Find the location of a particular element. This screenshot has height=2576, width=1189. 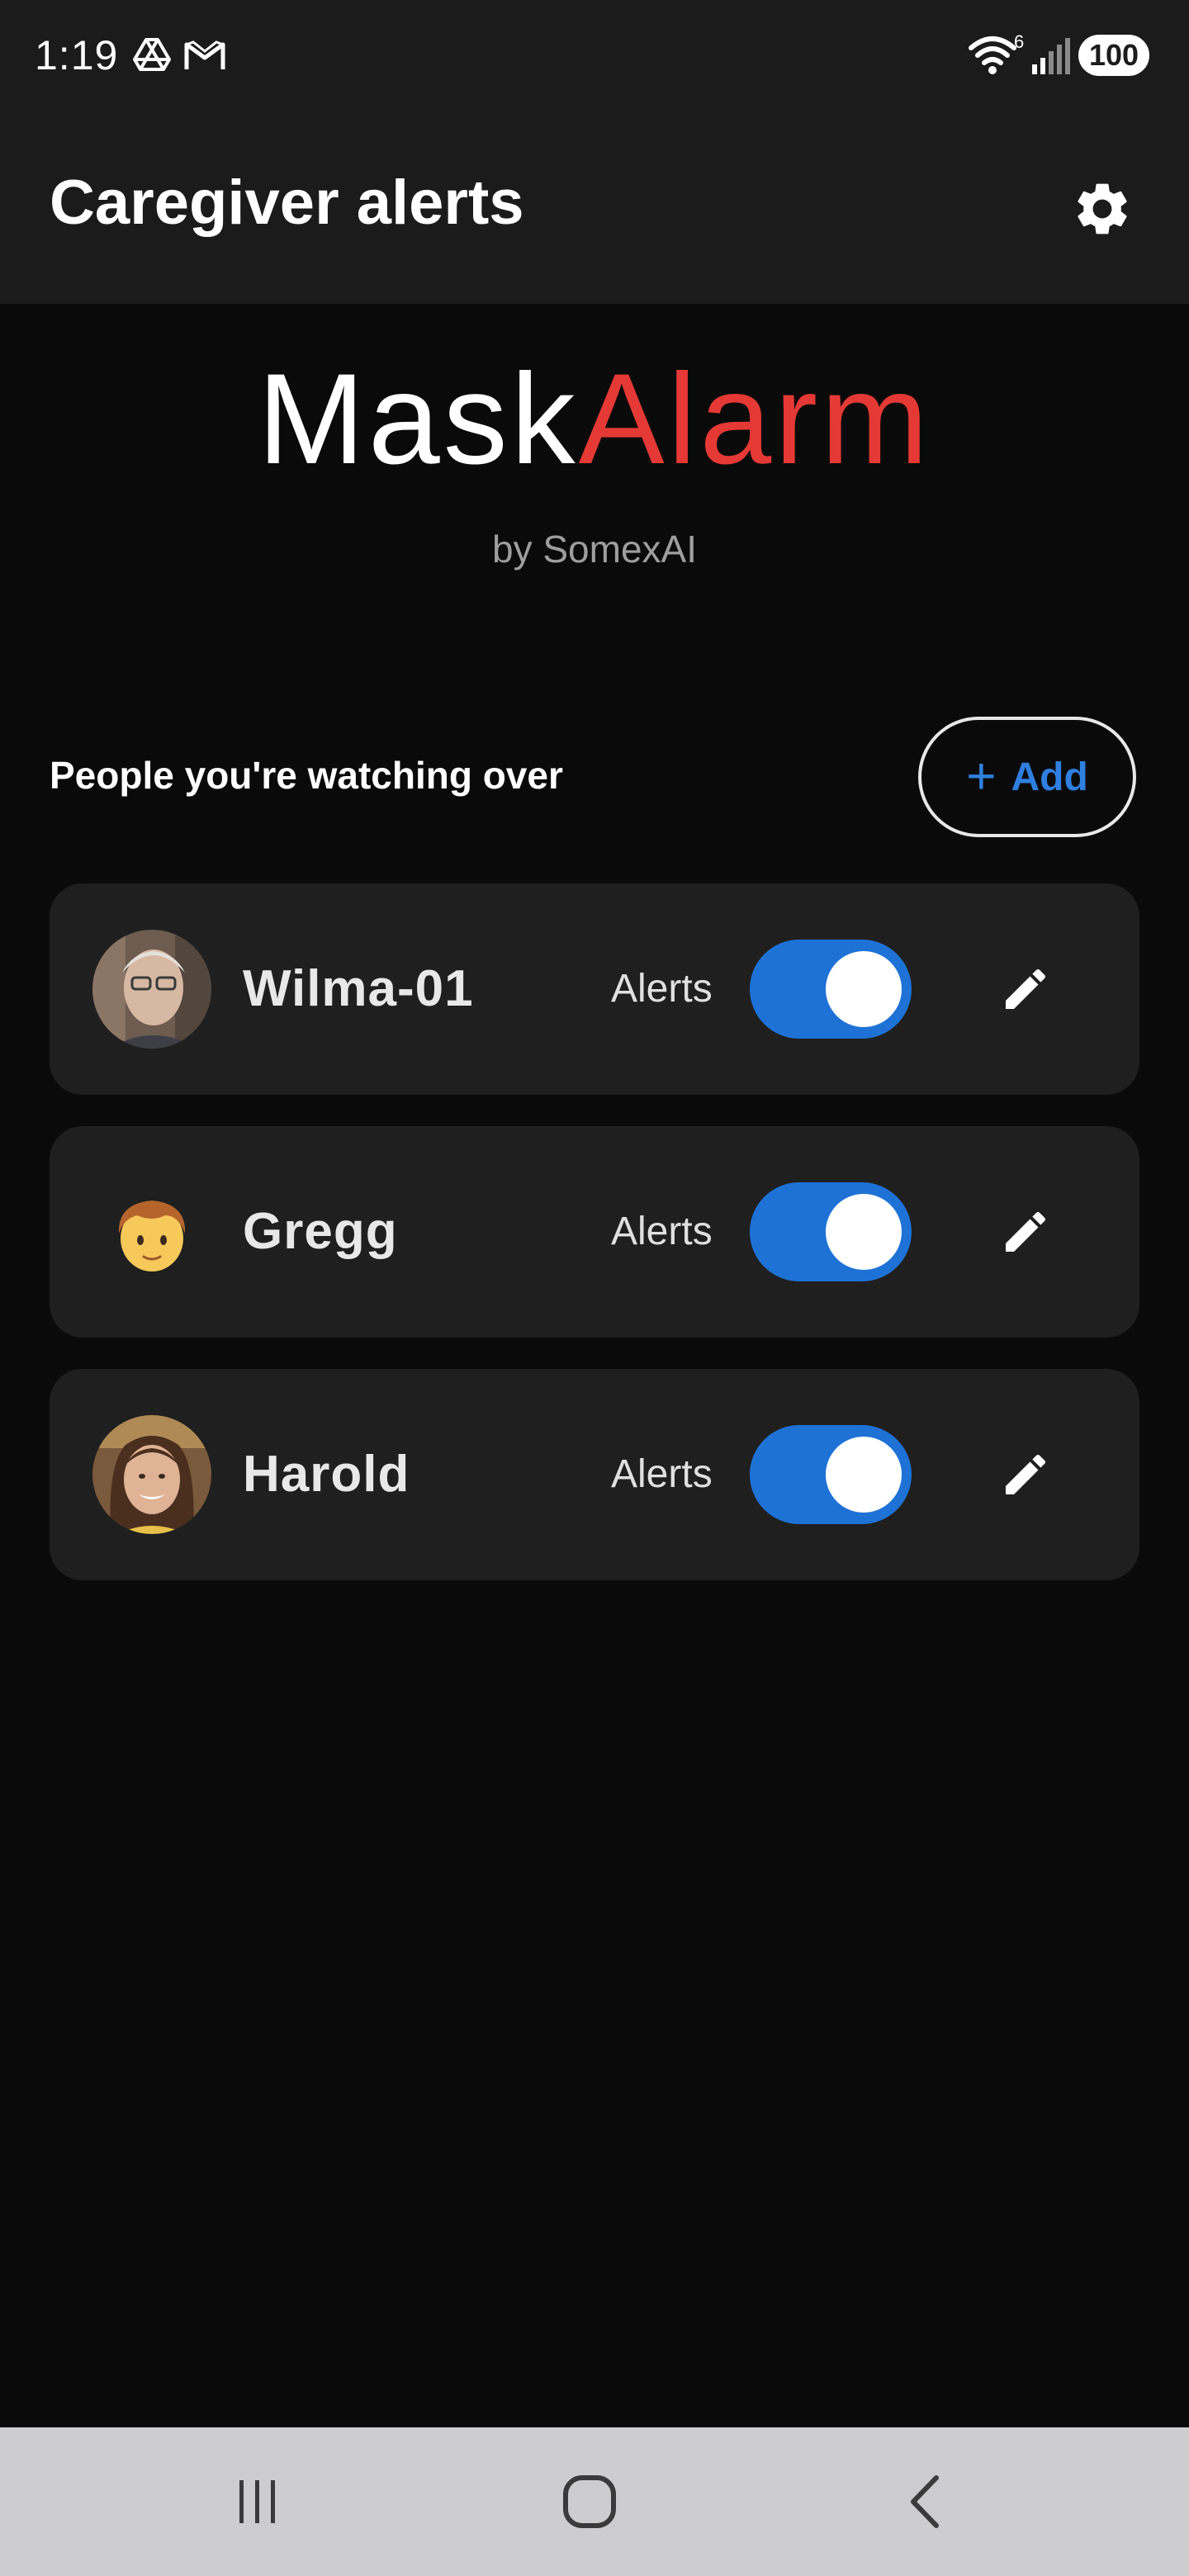

app-bar: Caregiver alerts is located at coordinates (594, 208).